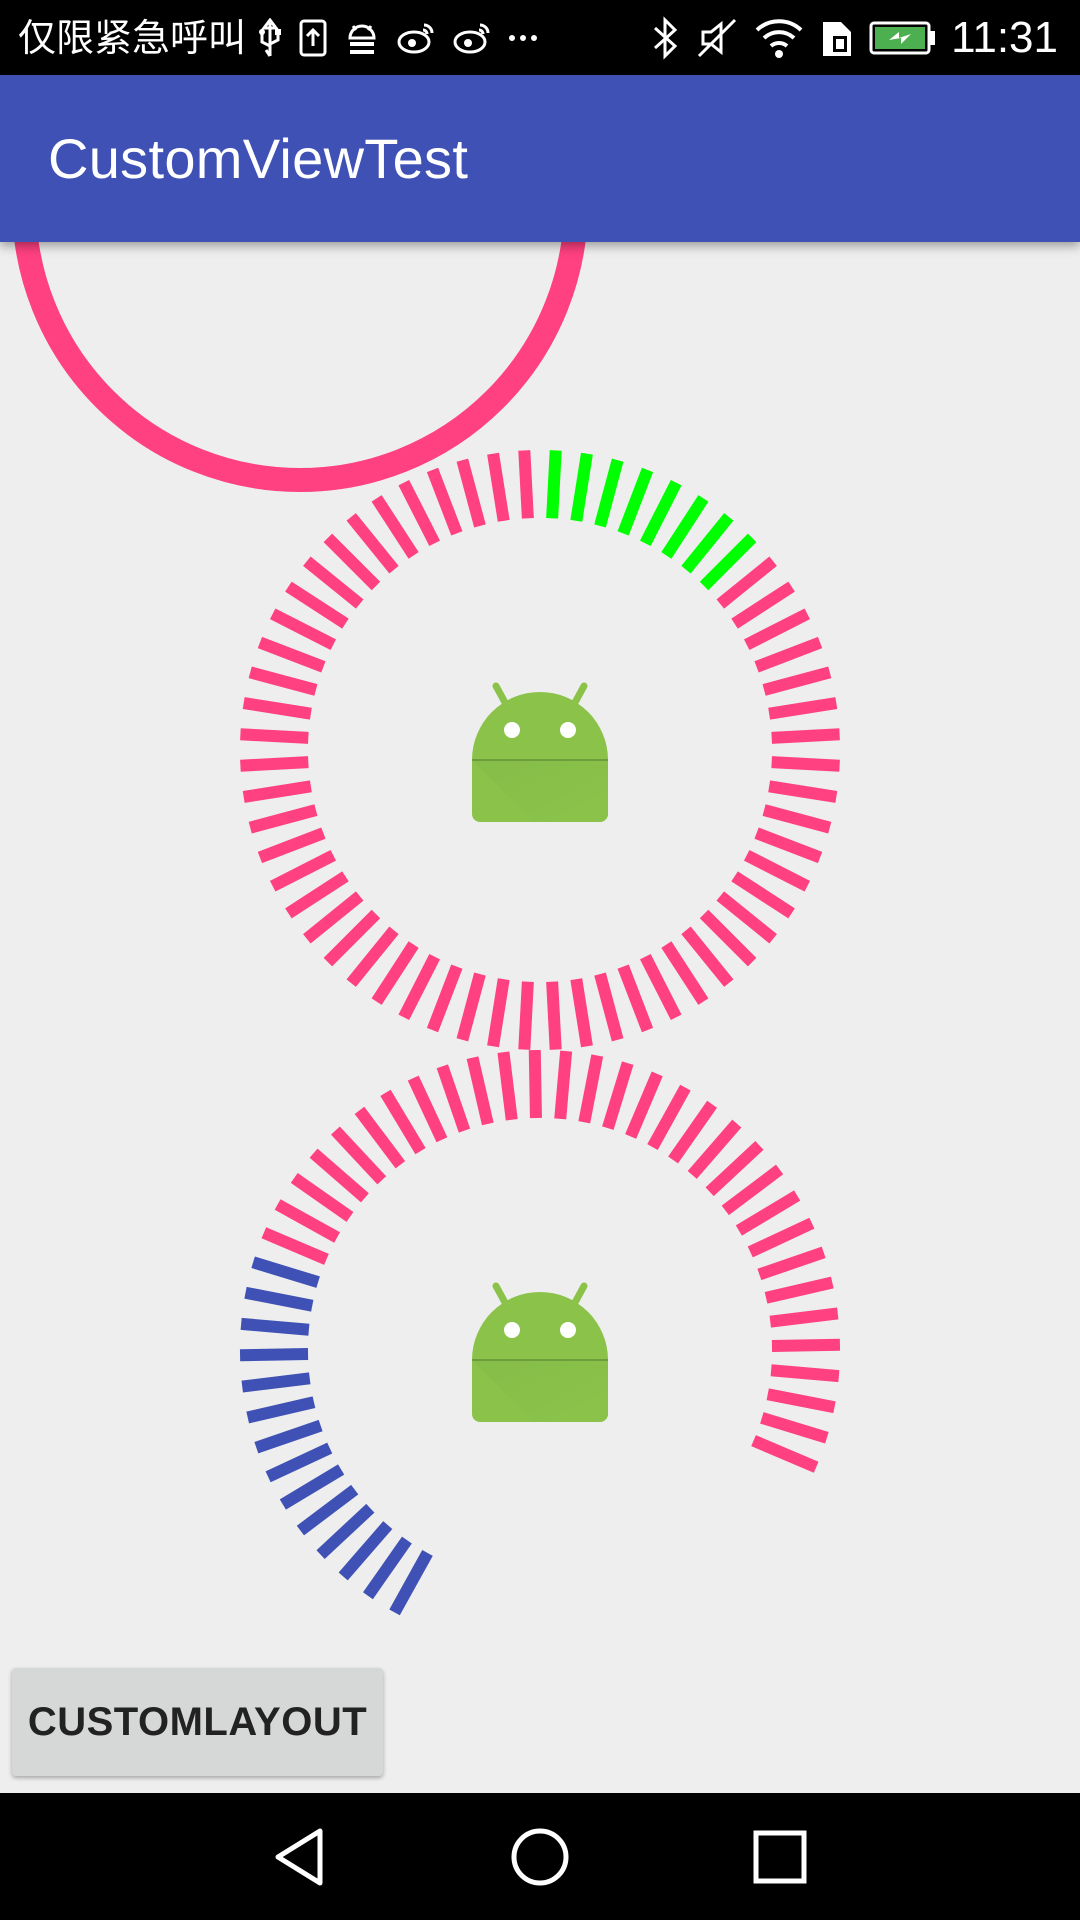  Describe the element at coordinates (270, 37) in the screenshot. I see `usb-icon` at that location.